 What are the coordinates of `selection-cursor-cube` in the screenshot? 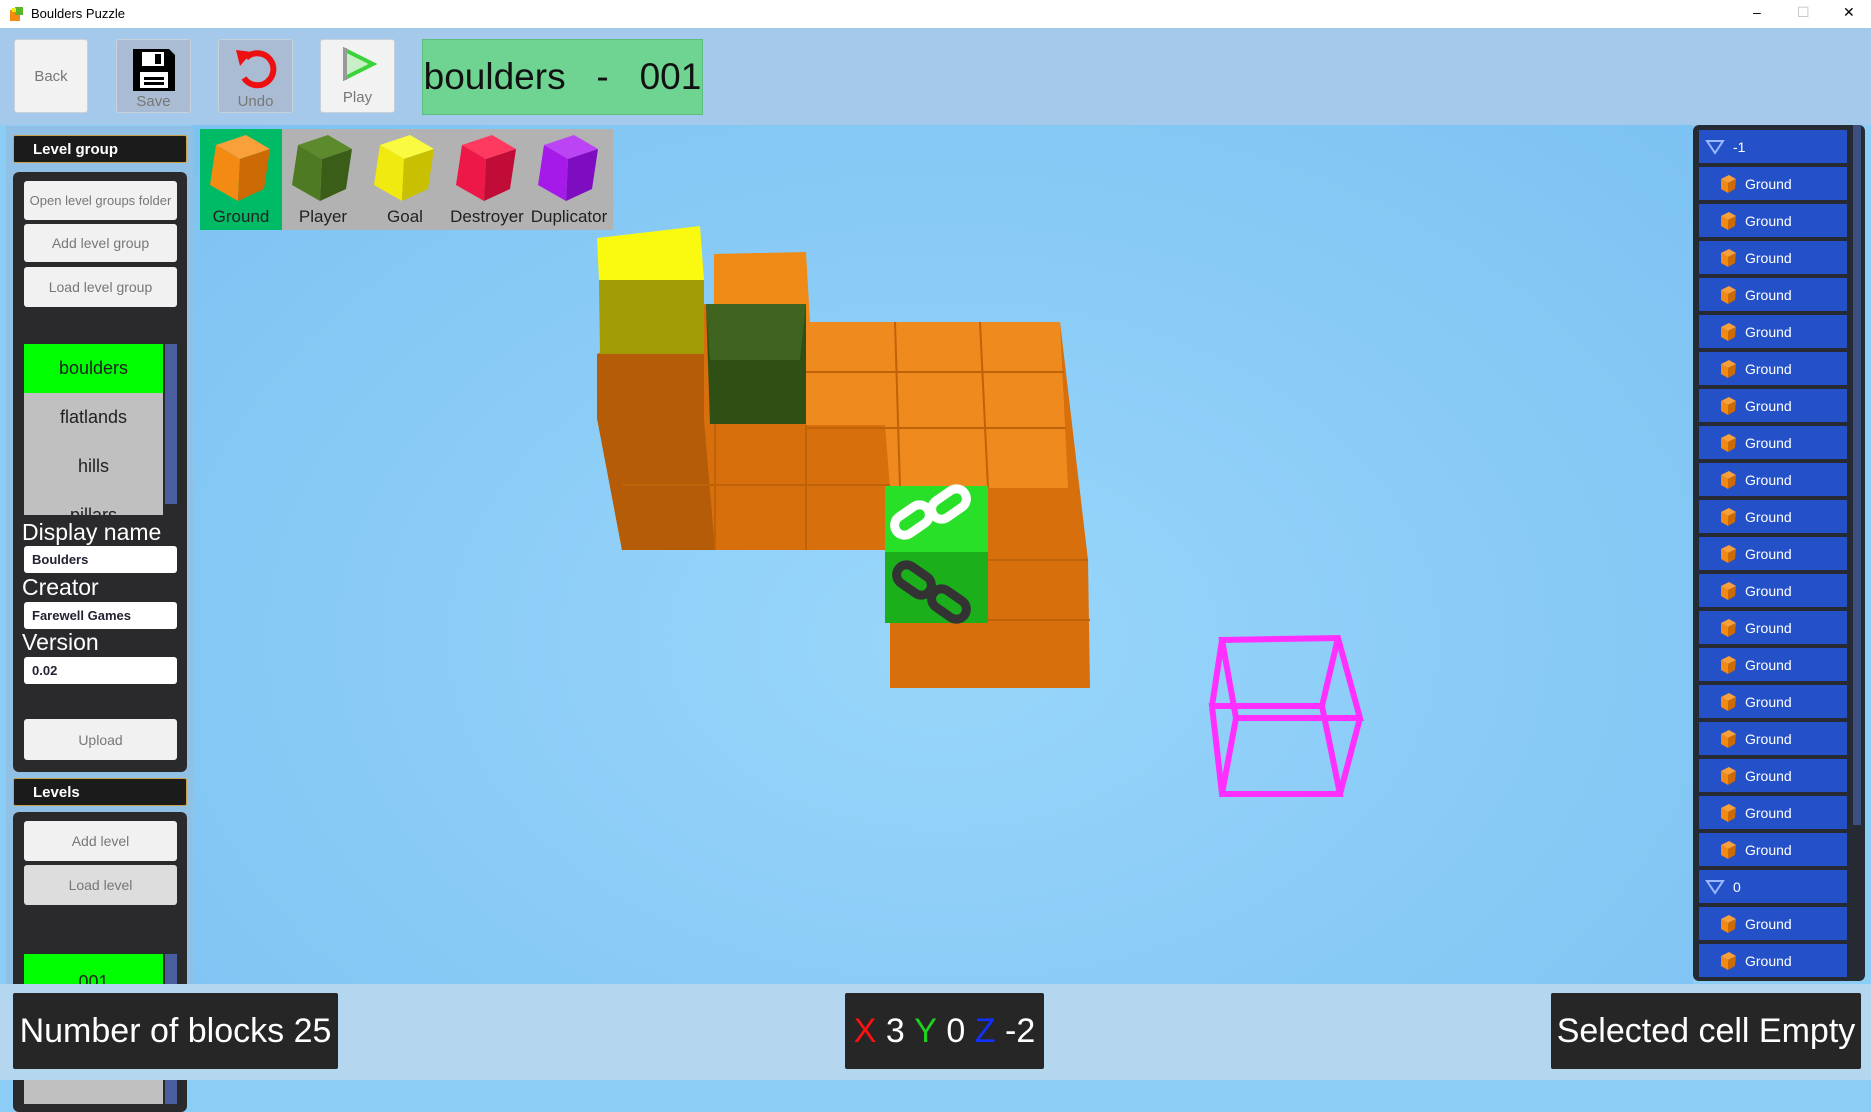 It's located at (1286, 715).